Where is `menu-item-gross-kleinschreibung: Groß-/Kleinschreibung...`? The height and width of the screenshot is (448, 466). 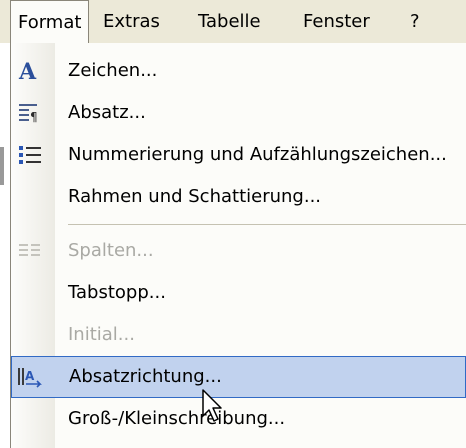
menu-item-gross-kleinschreibung: Groß-/Kleinschreibung... is located at coordinates (238, 419).